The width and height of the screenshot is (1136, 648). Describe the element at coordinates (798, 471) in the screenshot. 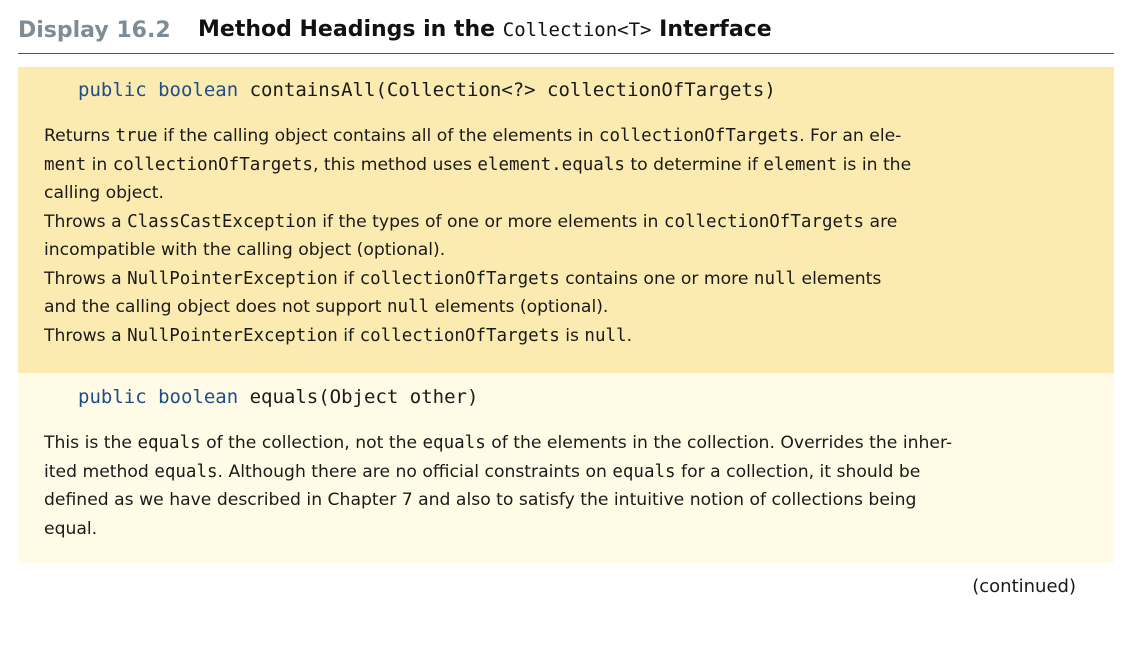

I see `description-text: for a collection, it should be` at that location.